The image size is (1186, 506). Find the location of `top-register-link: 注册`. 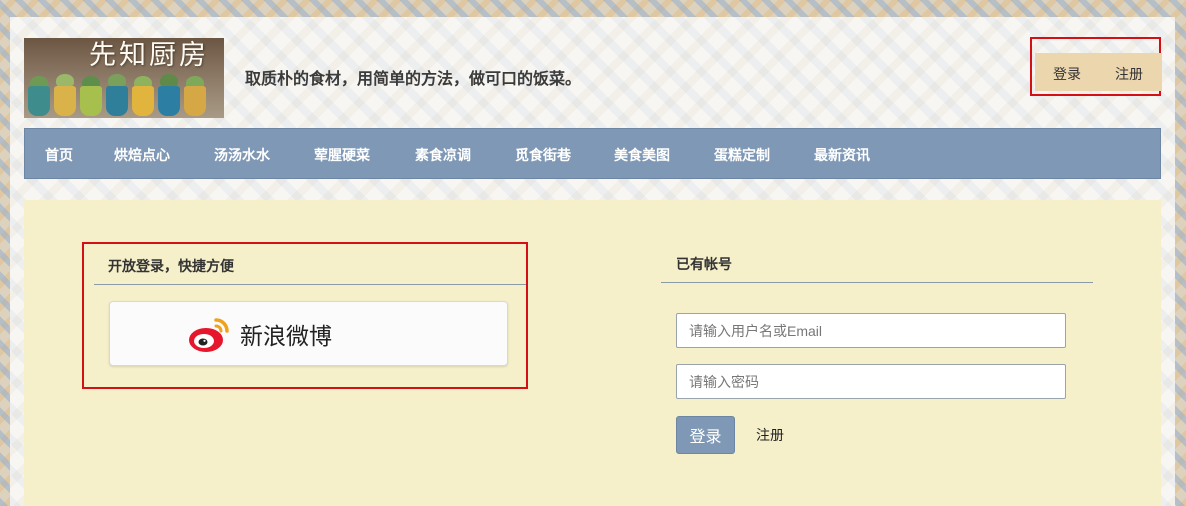

top-register-link: 注册 is located at coordinates (1129, 74).